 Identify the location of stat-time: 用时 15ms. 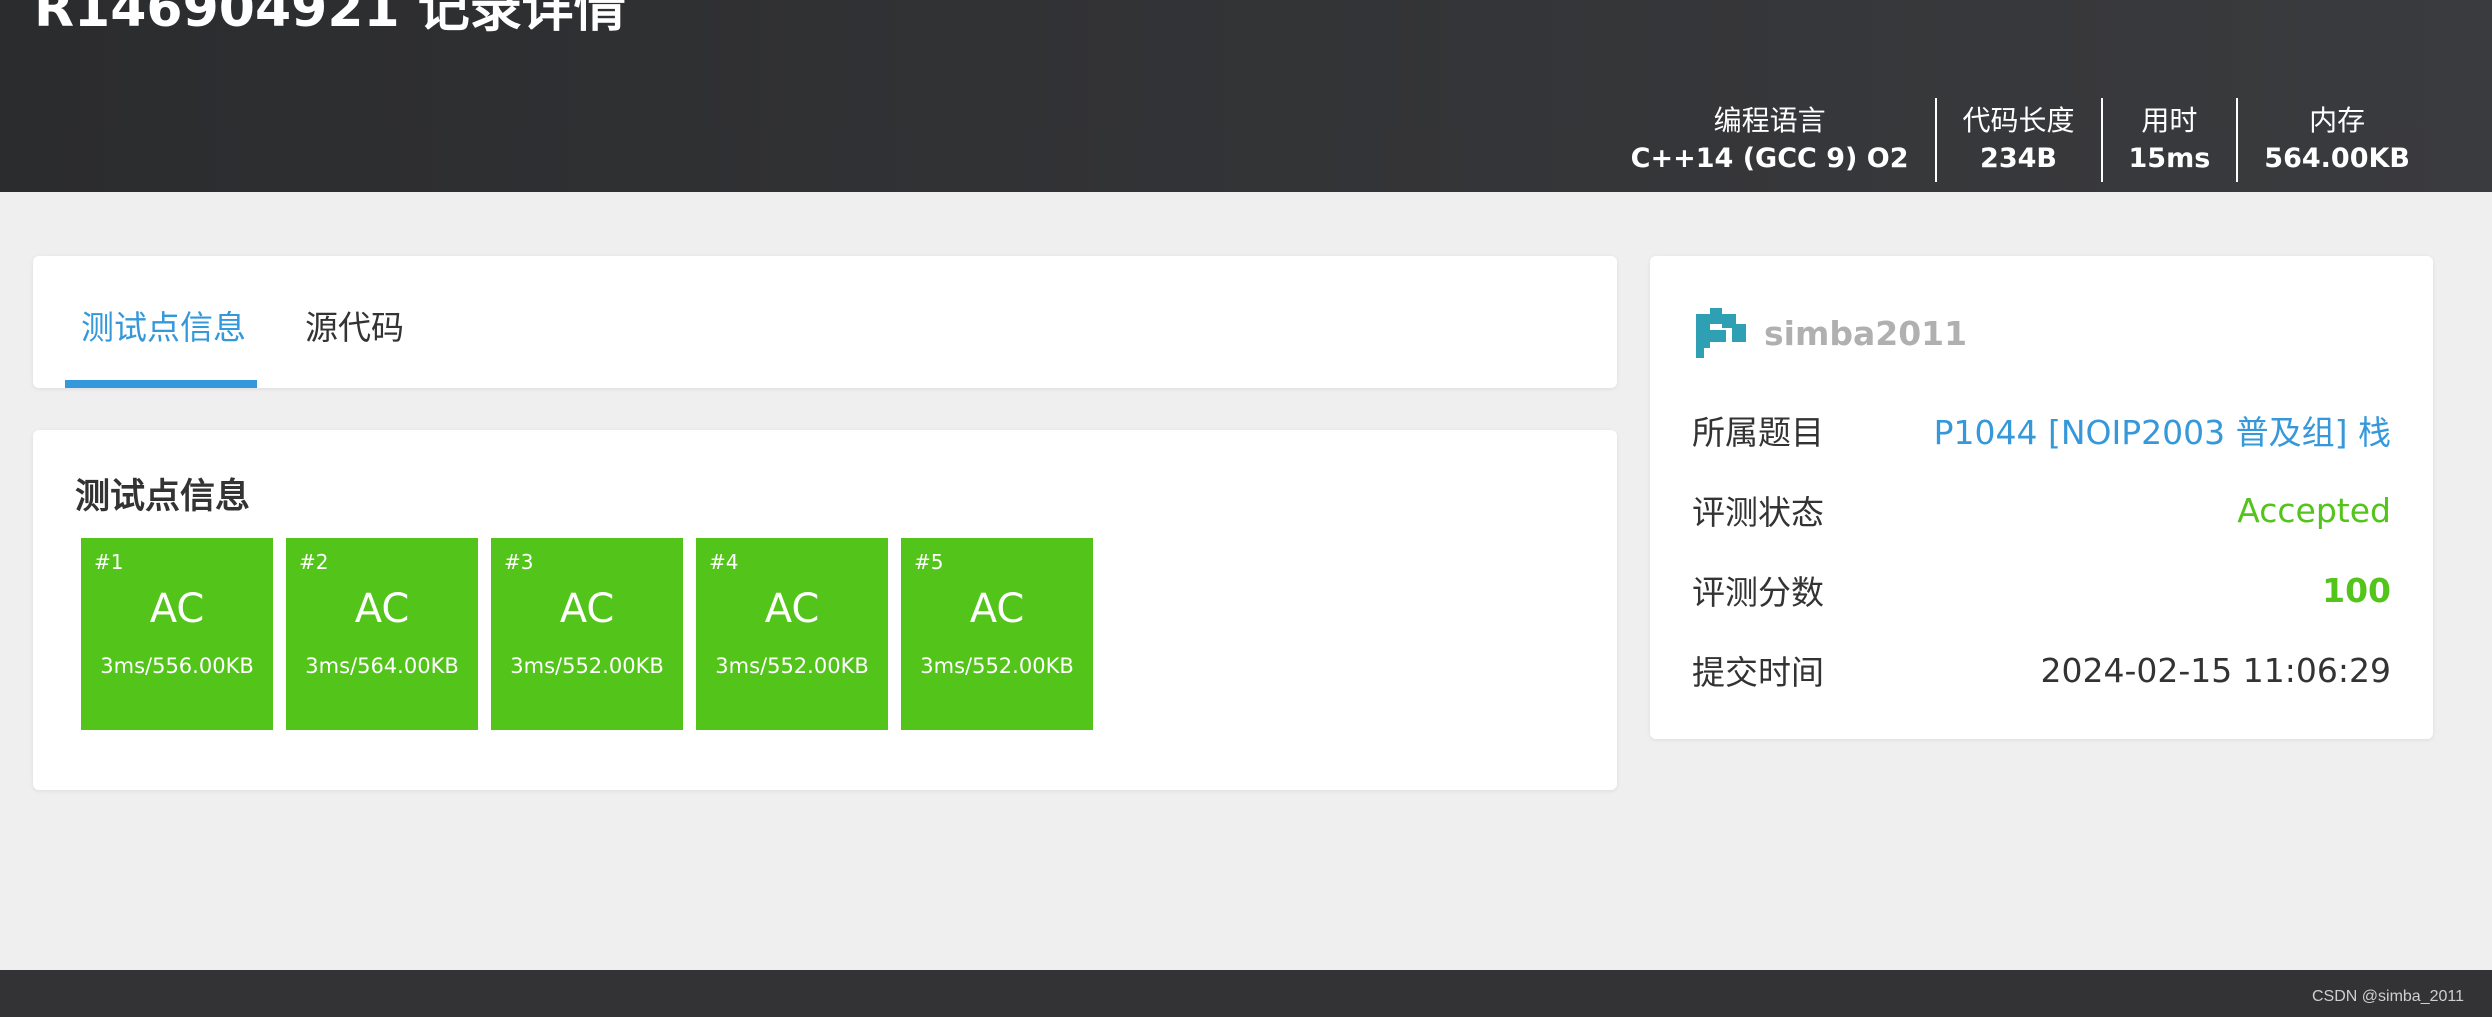
(2168, 140).